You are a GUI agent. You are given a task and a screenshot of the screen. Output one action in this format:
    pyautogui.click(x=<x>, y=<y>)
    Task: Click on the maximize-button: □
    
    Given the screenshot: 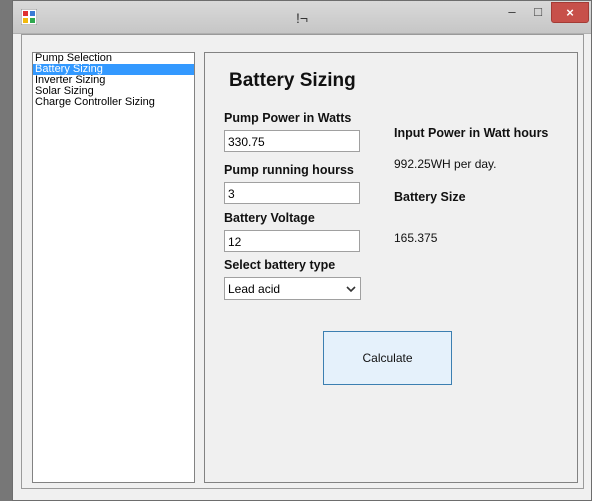 What is the action you would take?
    pyautogui.click(x=538, y=12)
    